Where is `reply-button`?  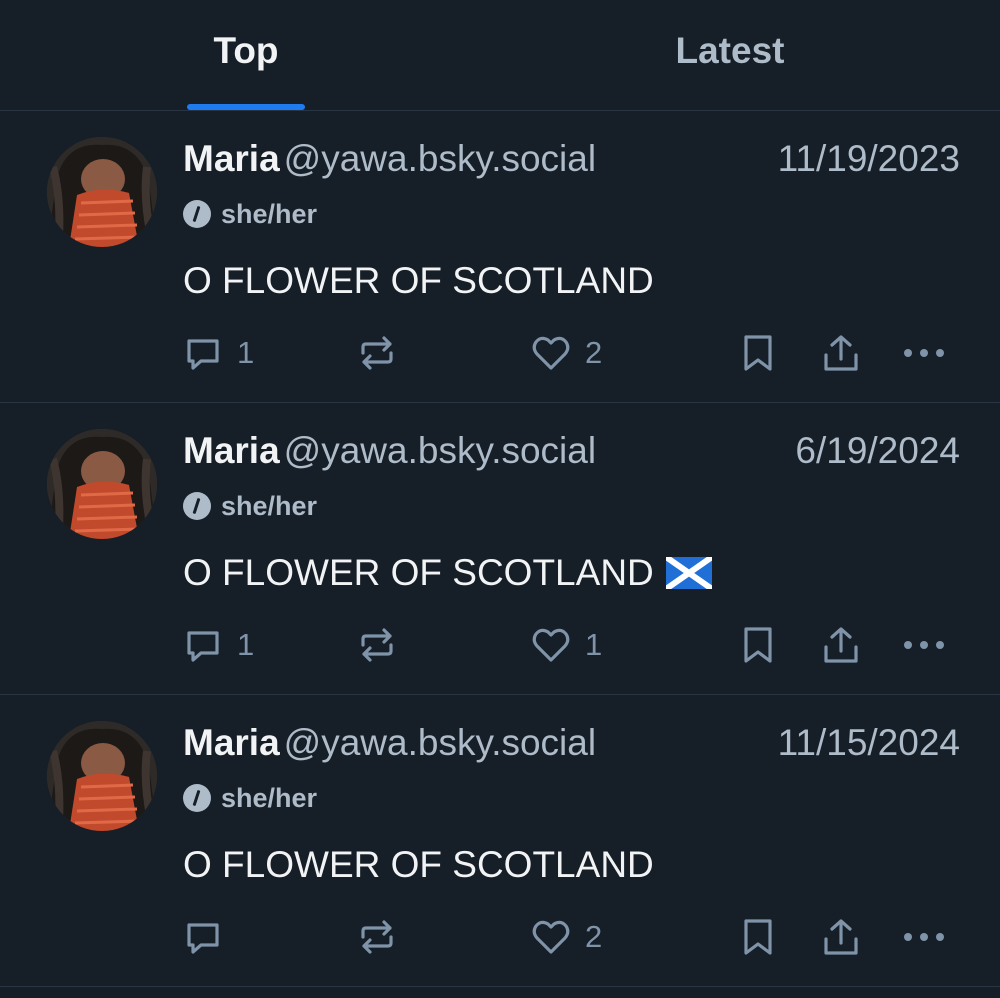 reply-button is located at coordinates (210, 937).